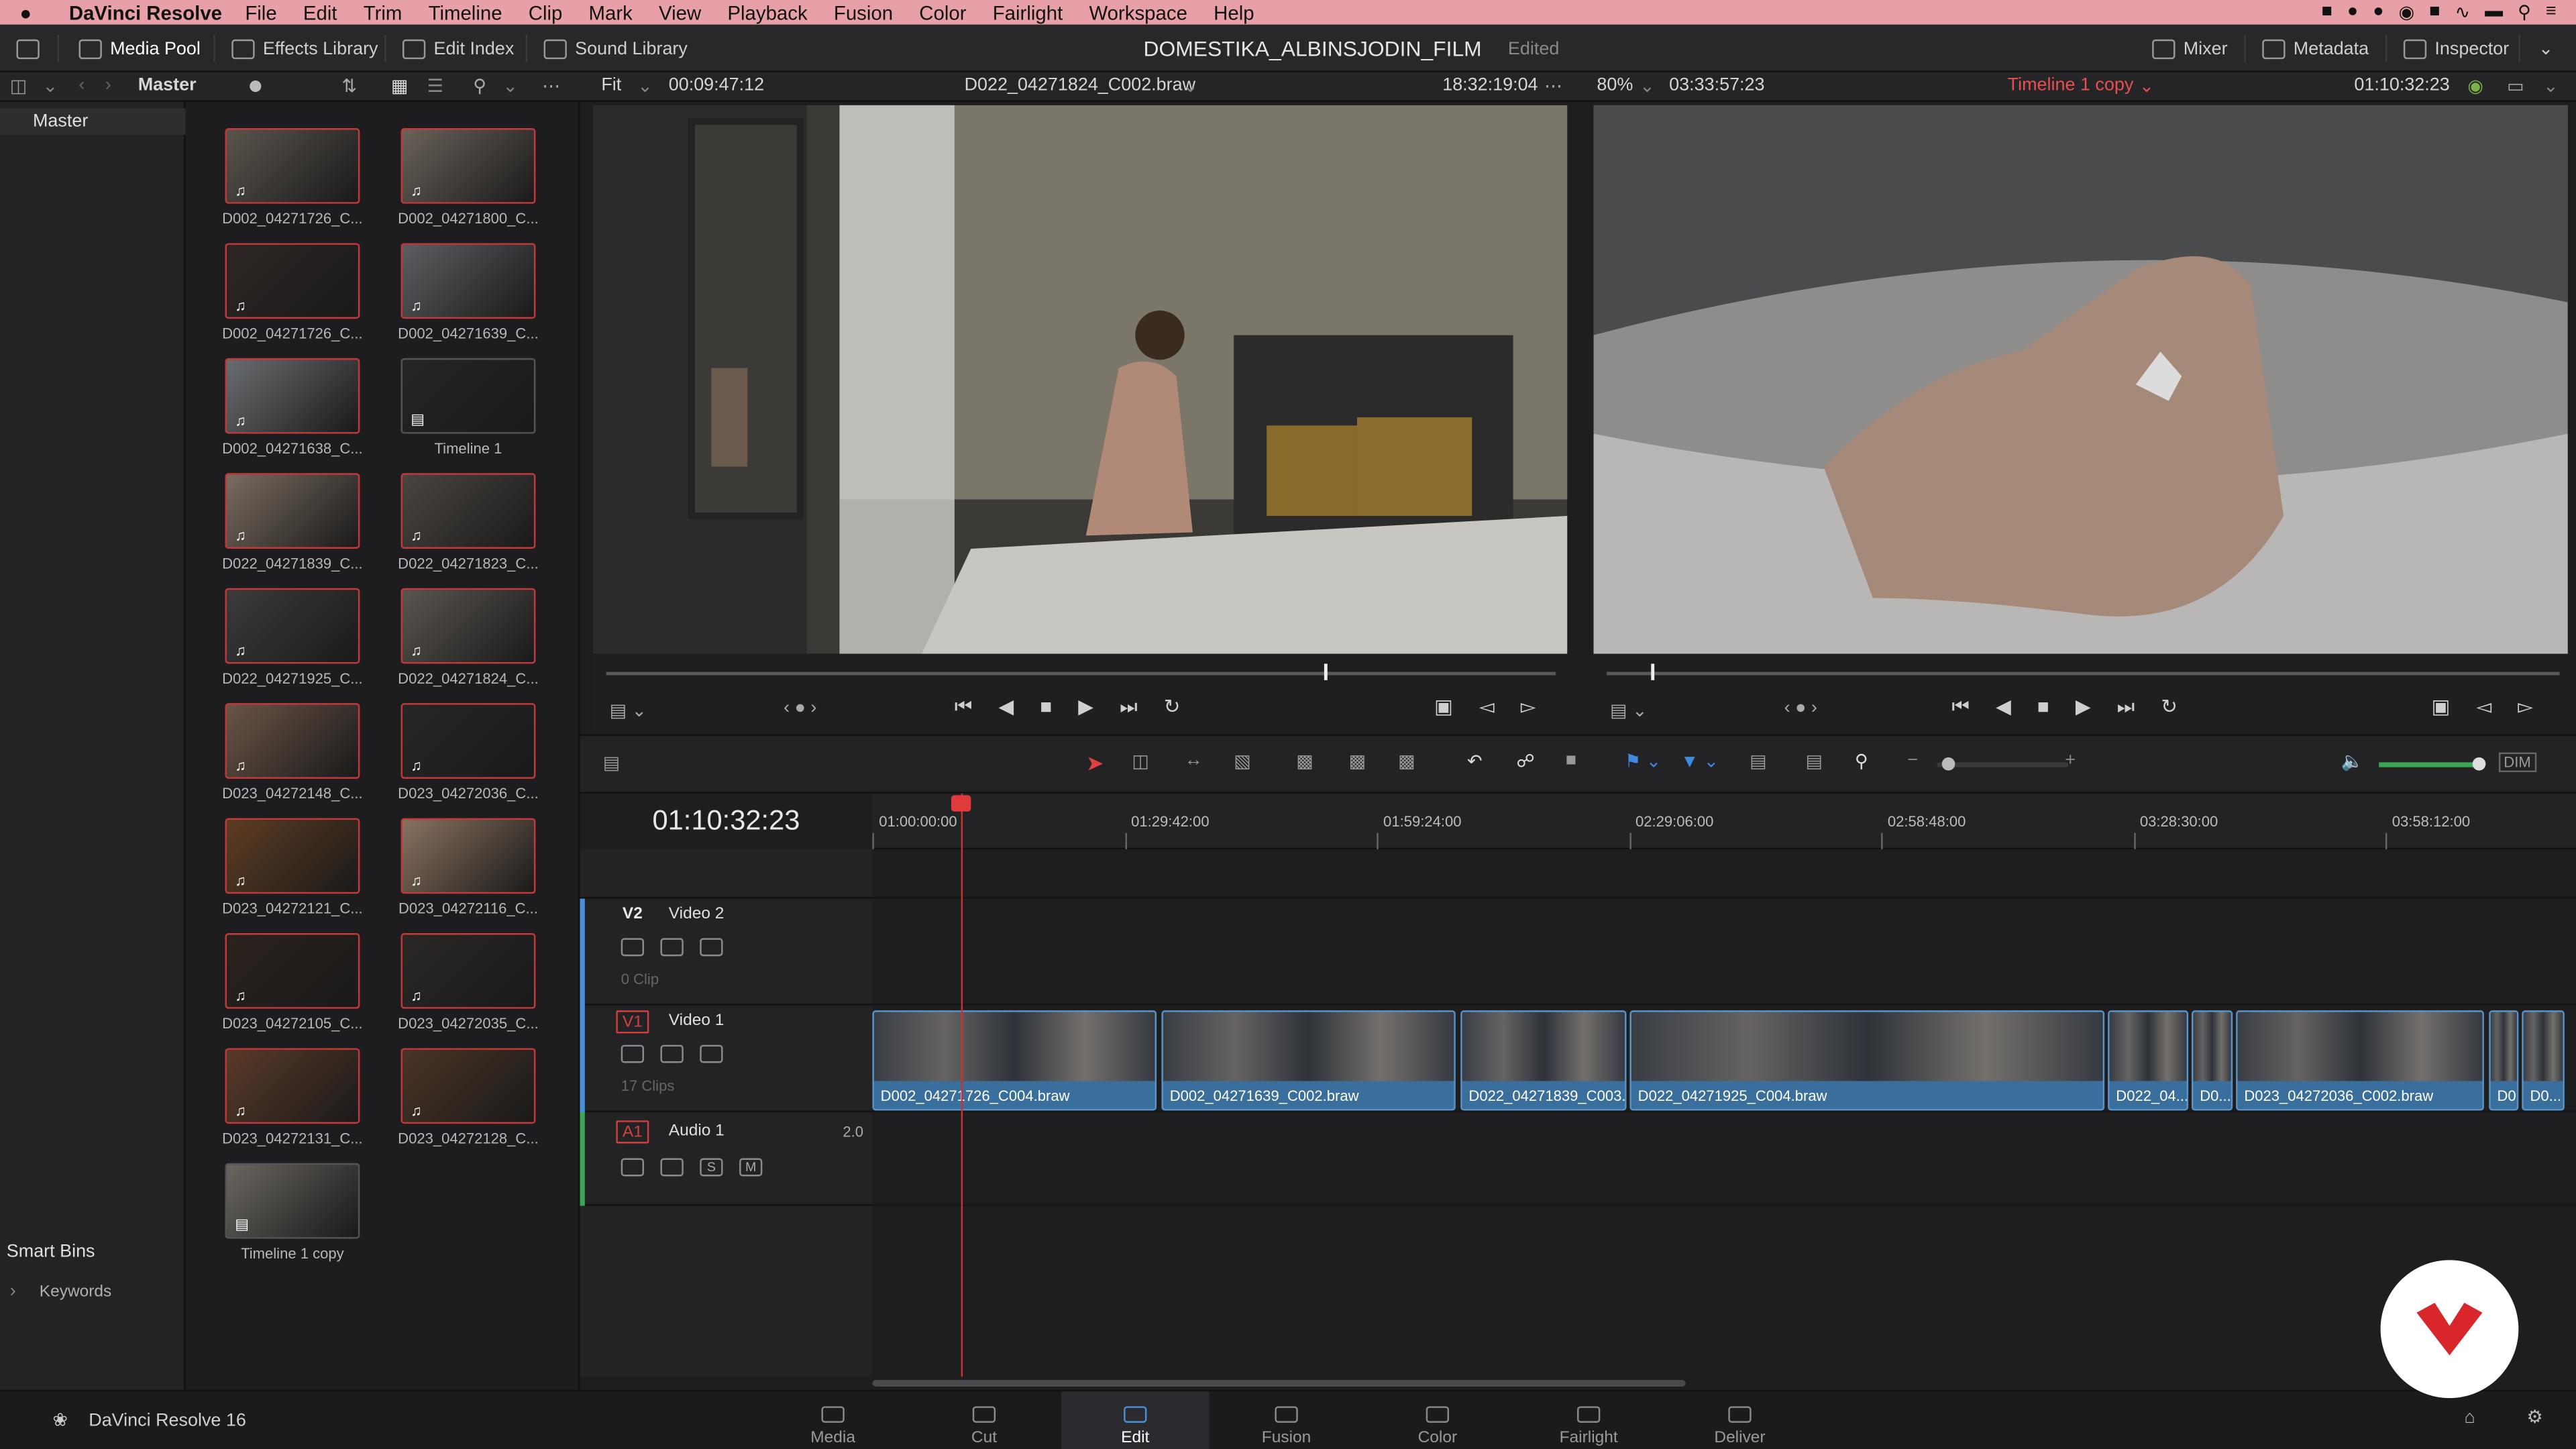 The width and height of the screenshot is (2576, 1449). Describe the element at coordinates (611, 85) in the screenshot. I see `viewer-zoom-fit: Fit` at that location.